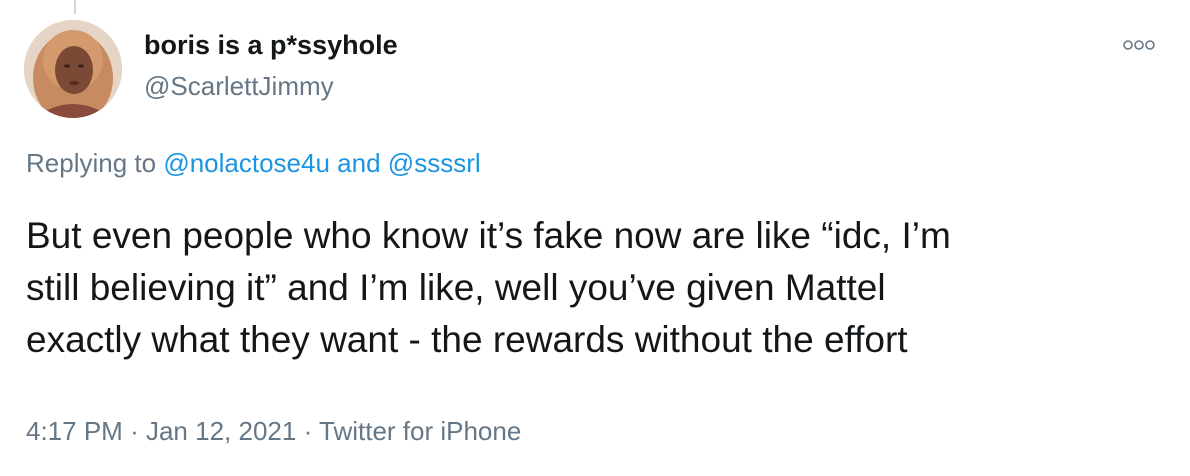 Image resolution: width=1190 pixels, height=476 pixels. What do you see at coordinates (420, 431) in the screenshot?
I see `tweet-source: Twitter for iPhone` at bounding box center [420, 431].